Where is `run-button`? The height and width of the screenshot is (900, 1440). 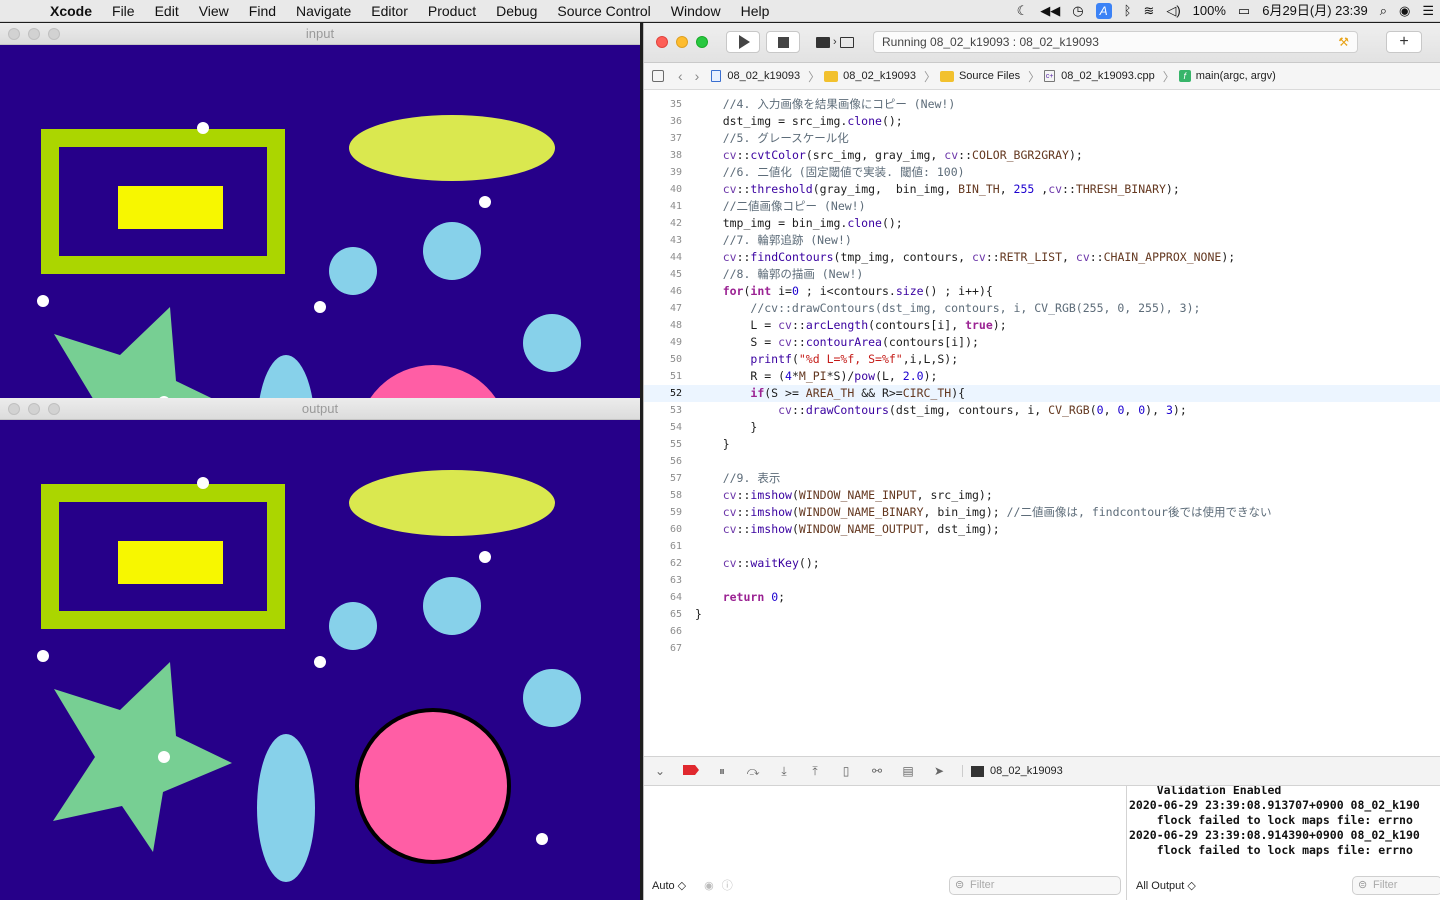
run-button is located at coordinates (743, 42).